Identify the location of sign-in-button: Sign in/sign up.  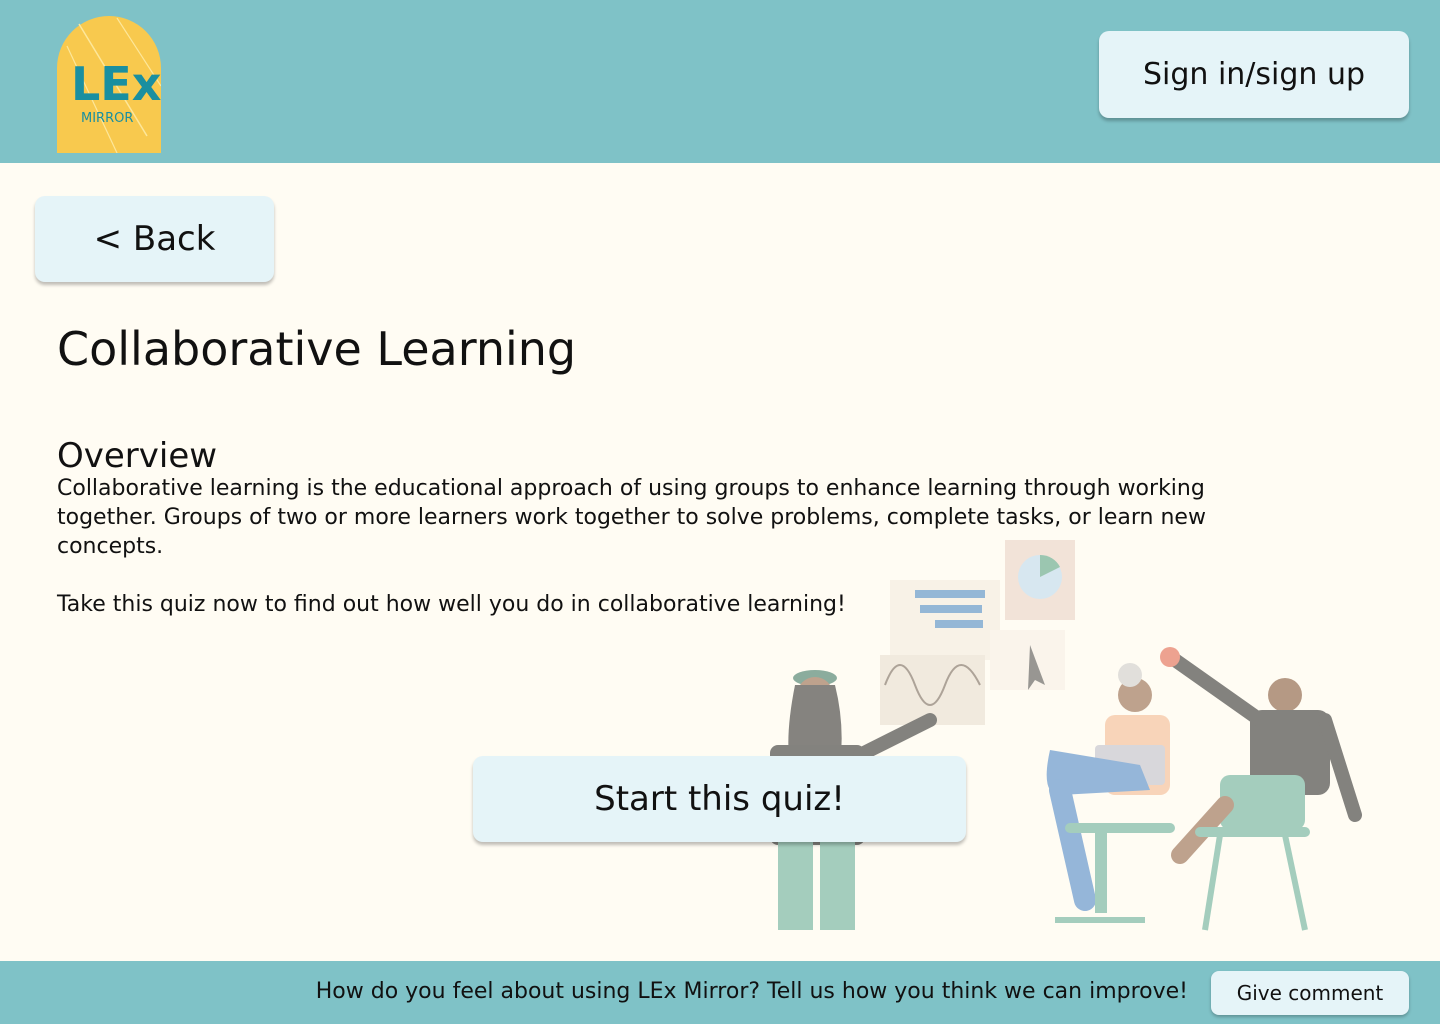
(1254, 74).